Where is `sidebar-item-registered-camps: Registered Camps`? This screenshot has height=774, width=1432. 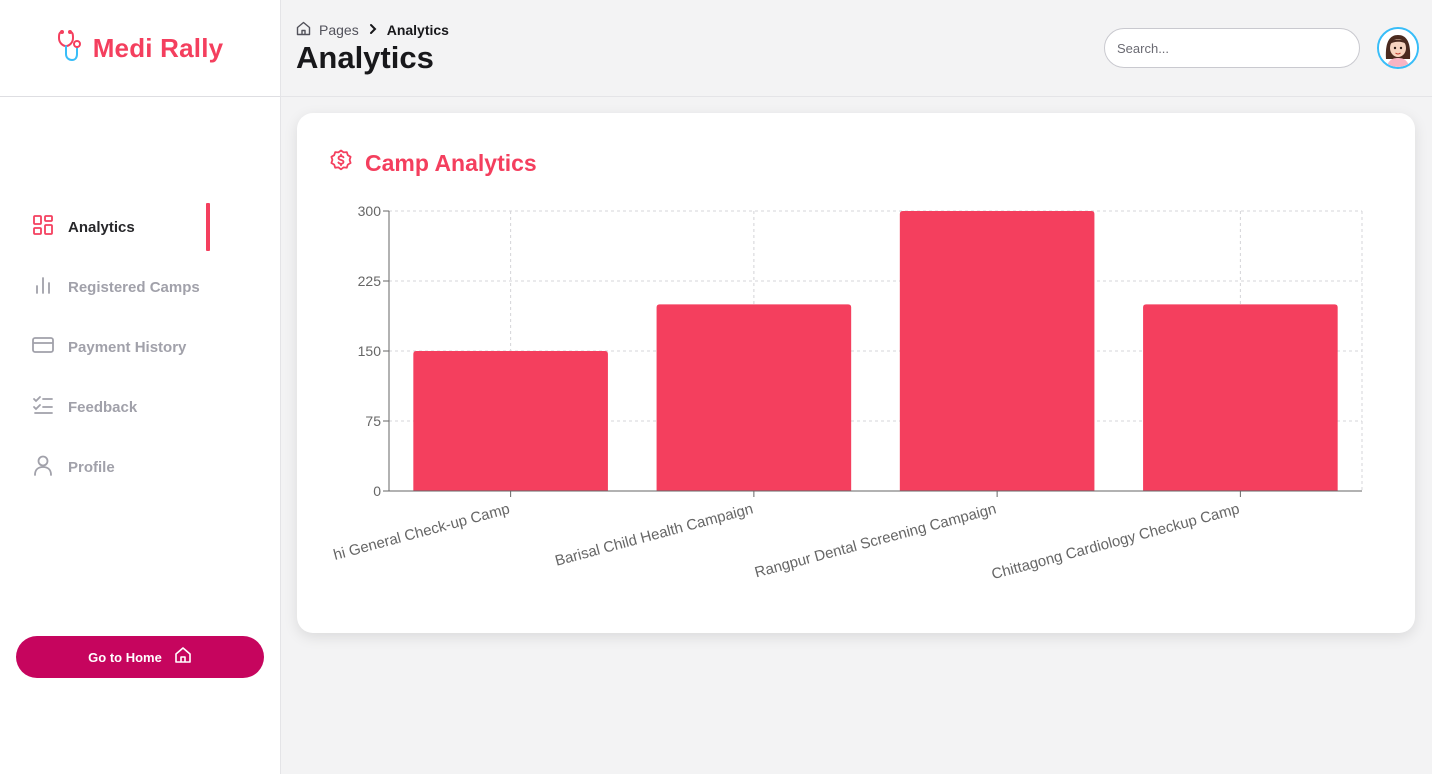 sidebar-item-registered-camps: Registered Camps is located at coordinates (140, 287).